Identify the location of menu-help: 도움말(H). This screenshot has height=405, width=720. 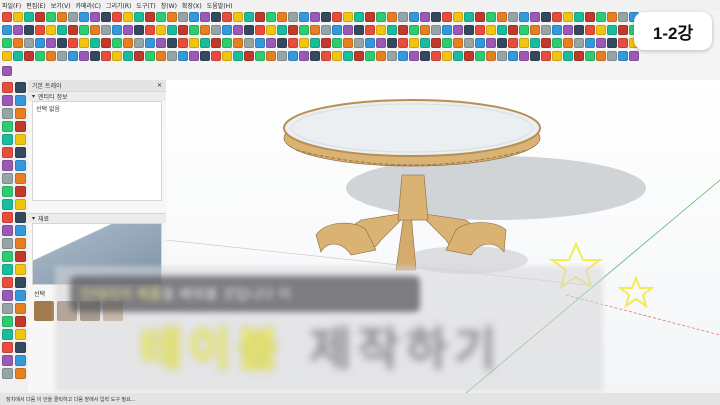
(220, 5).